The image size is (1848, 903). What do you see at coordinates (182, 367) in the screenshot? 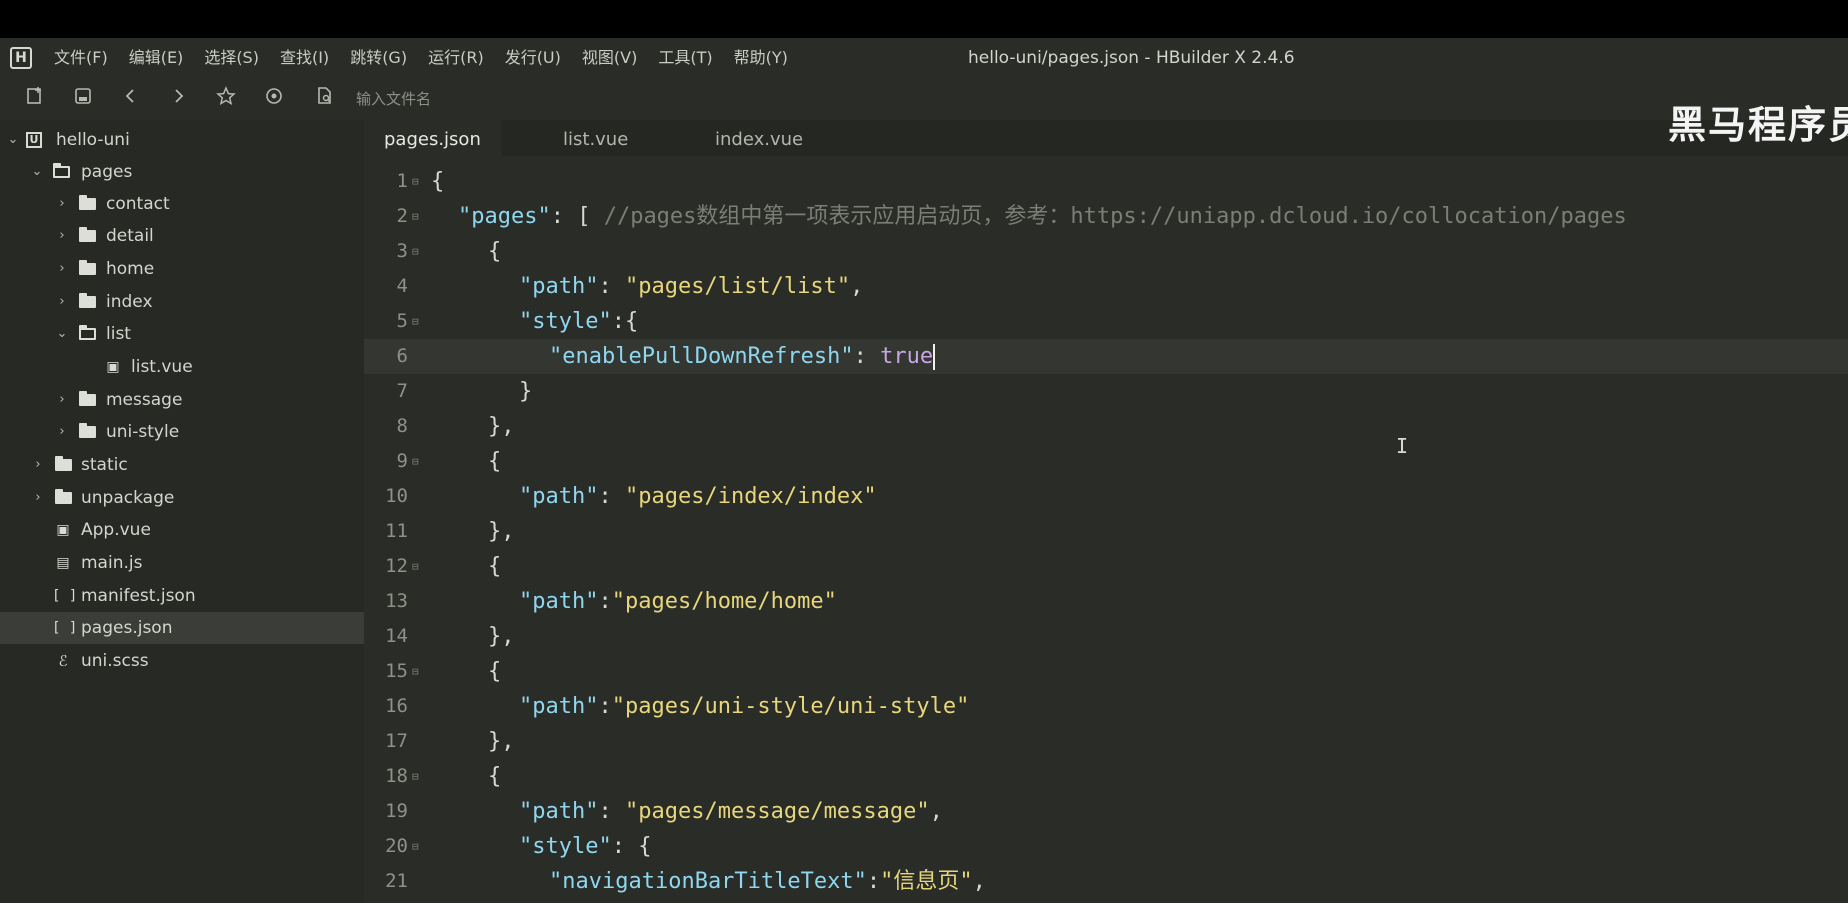
I see `tree-item-list-vue: ▣ list.vue` at bounding box center [182, 367].